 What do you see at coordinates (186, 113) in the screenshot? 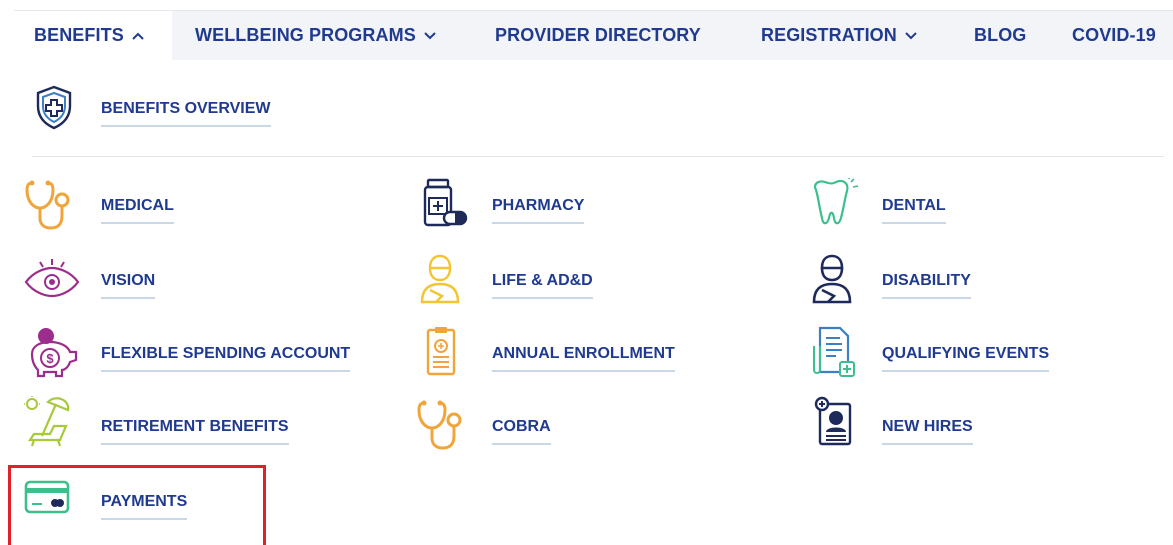
I see `benefits-overview-link: BENEFITS OVERVIEW` at bounding box center [186, 113].